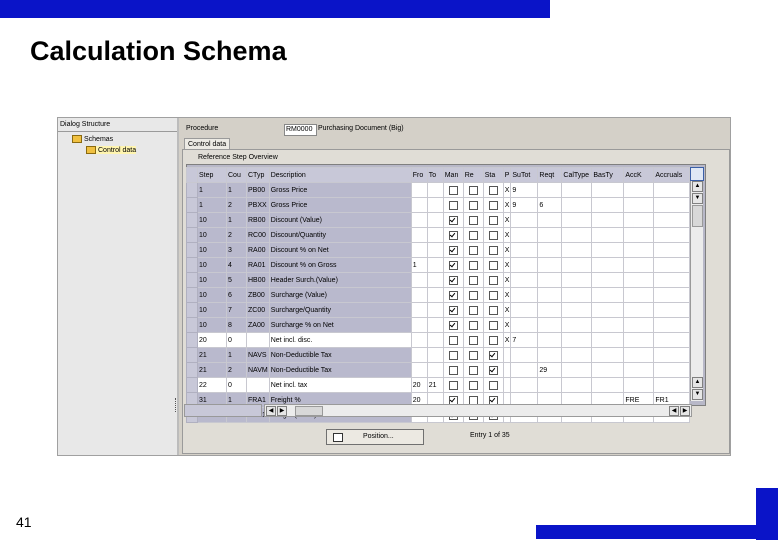 The image size is (780, 540). Describe the element at coordinates (340, 175) in the screenshot. I see `column-header: Description` at that location.